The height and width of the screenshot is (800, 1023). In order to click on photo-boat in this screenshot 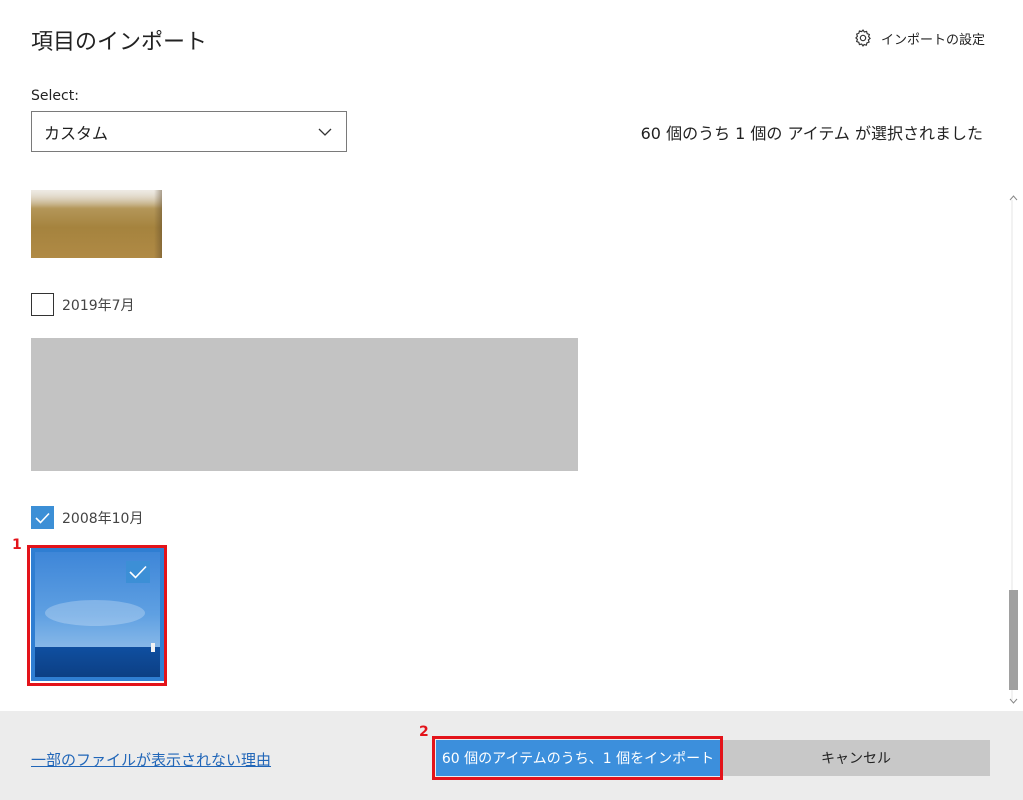, I will do `click(153, 647)`.